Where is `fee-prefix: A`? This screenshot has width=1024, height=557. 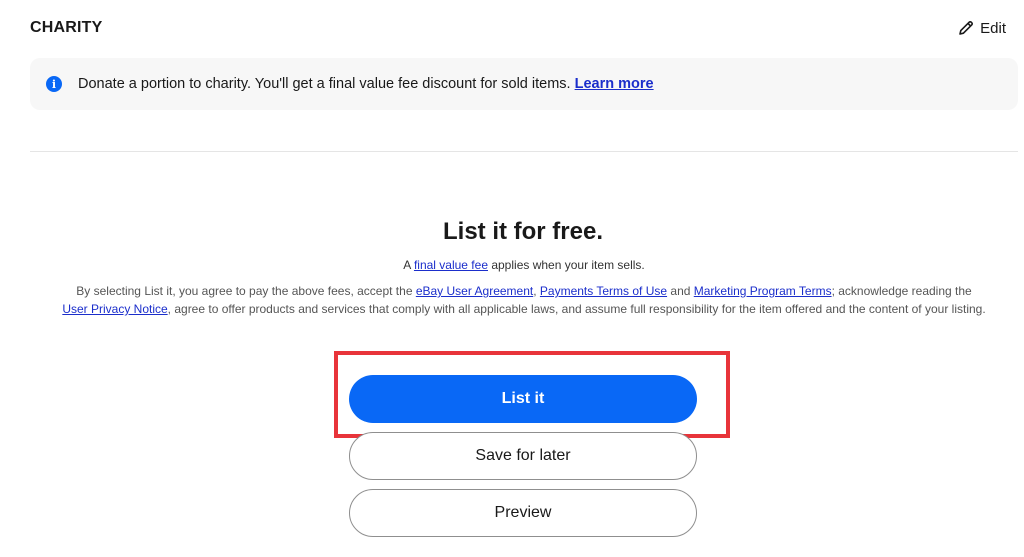 fee-prefix: A is located at coordinates (408, 265).